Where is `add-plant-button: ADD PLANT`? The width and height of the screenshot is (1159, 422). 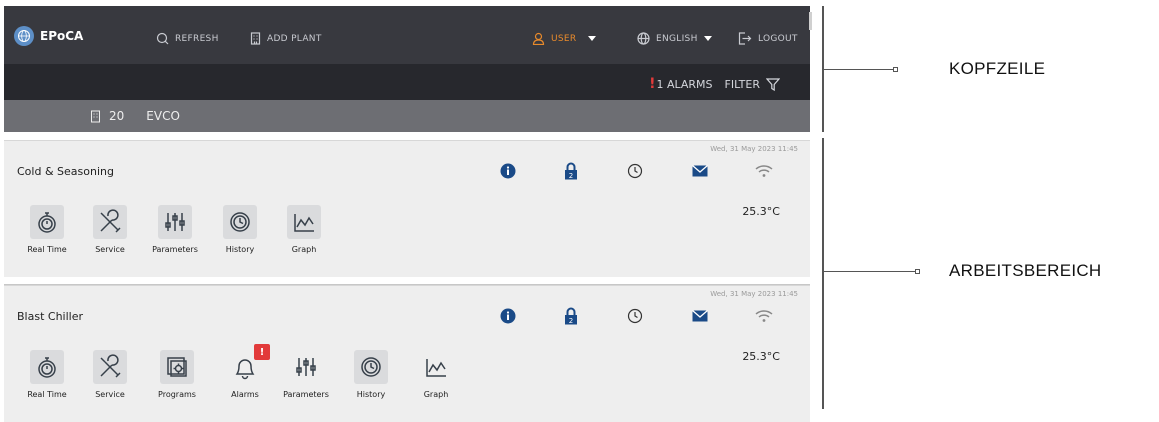 add-plant-button: ADD PLANT is located at coordinates (286, 38).